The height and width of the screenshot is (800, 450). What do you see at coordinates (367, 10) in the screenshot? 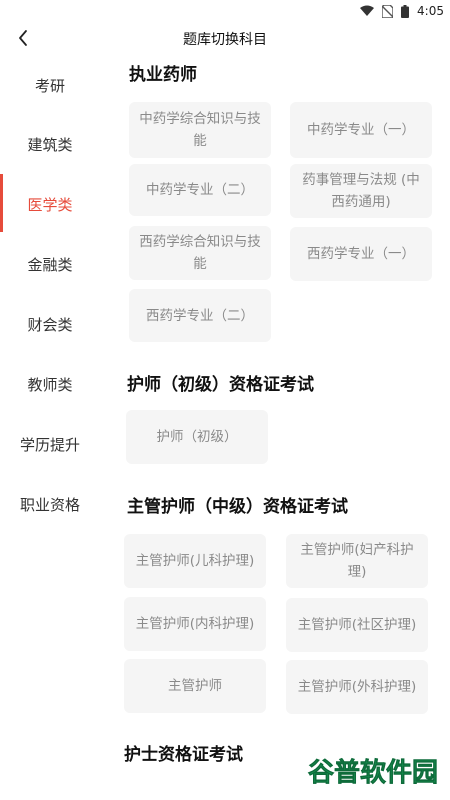
I see `wifi-icon` at bounding box center [367, 10].